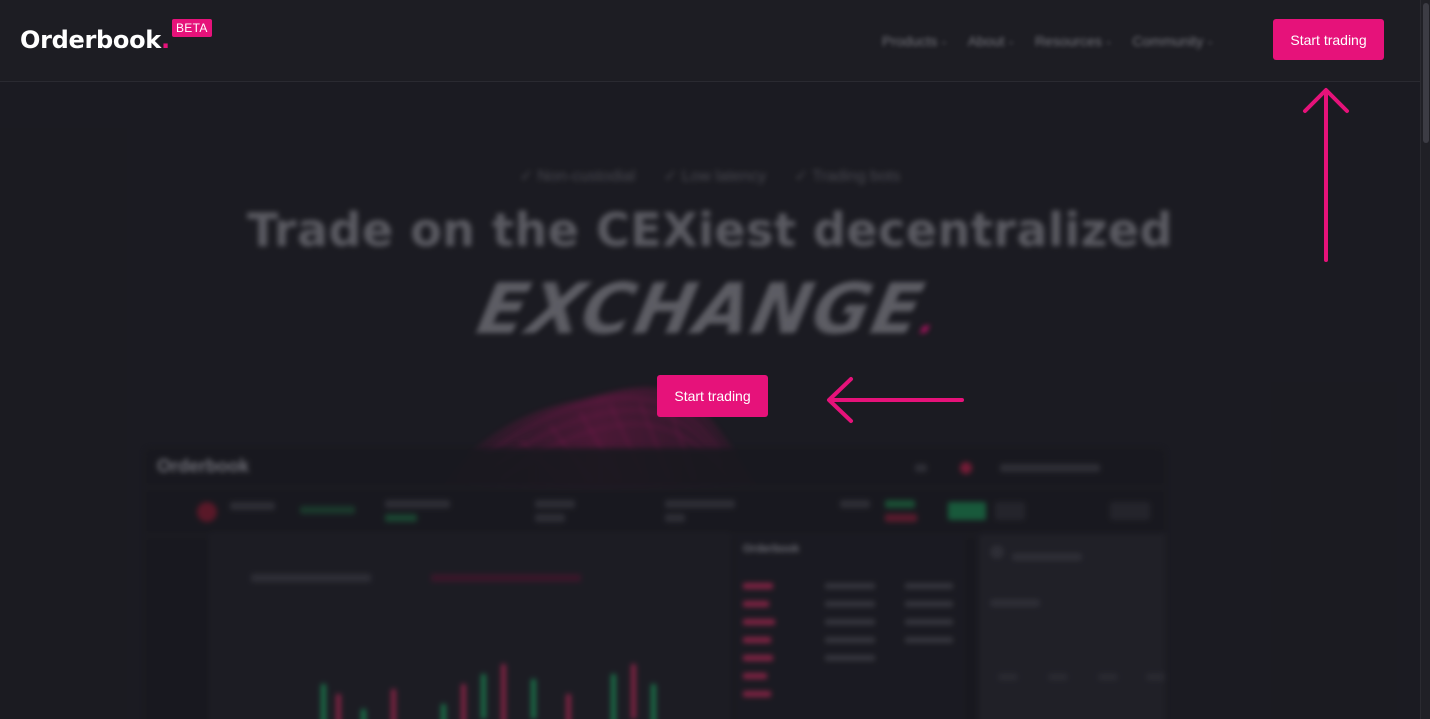 This screenshot has width=1430, height=719. Describe the element at coordinates (1068, 41) in the screenshot. I see `nav-item-label: Resources` at that location.